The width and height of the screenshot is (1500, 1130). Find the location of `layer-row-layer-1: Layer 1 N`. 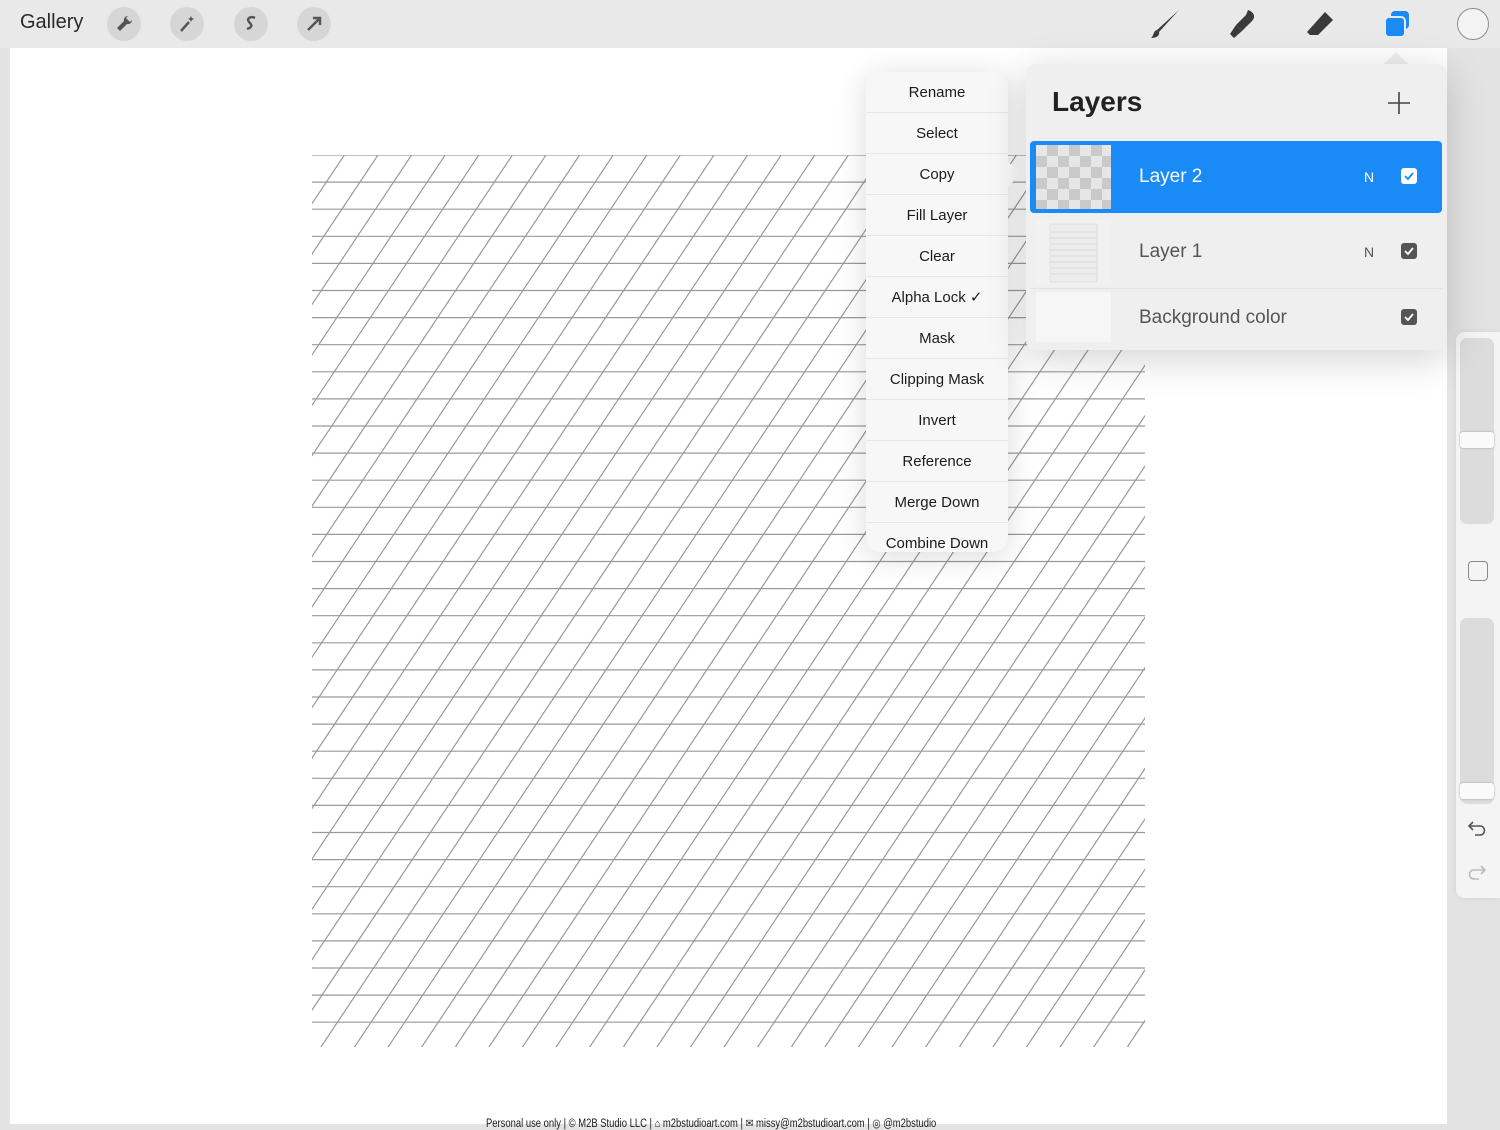

layer-row-layer-1: Layer 1 N is located at coordinates (1236, 252).